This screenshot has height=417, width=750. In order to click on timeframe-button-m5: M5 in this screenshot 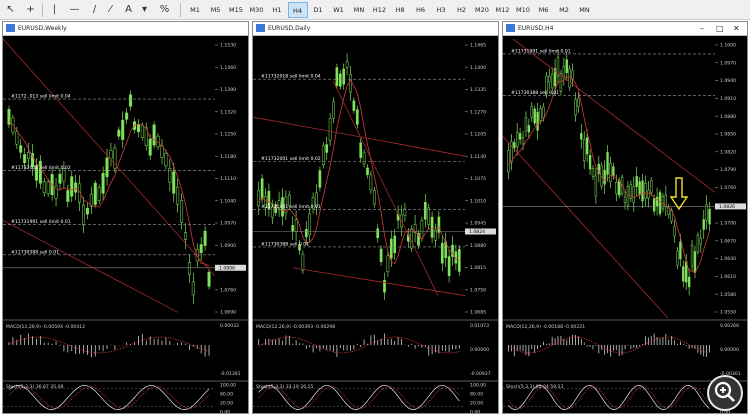, I will do `click(216, 10)`.